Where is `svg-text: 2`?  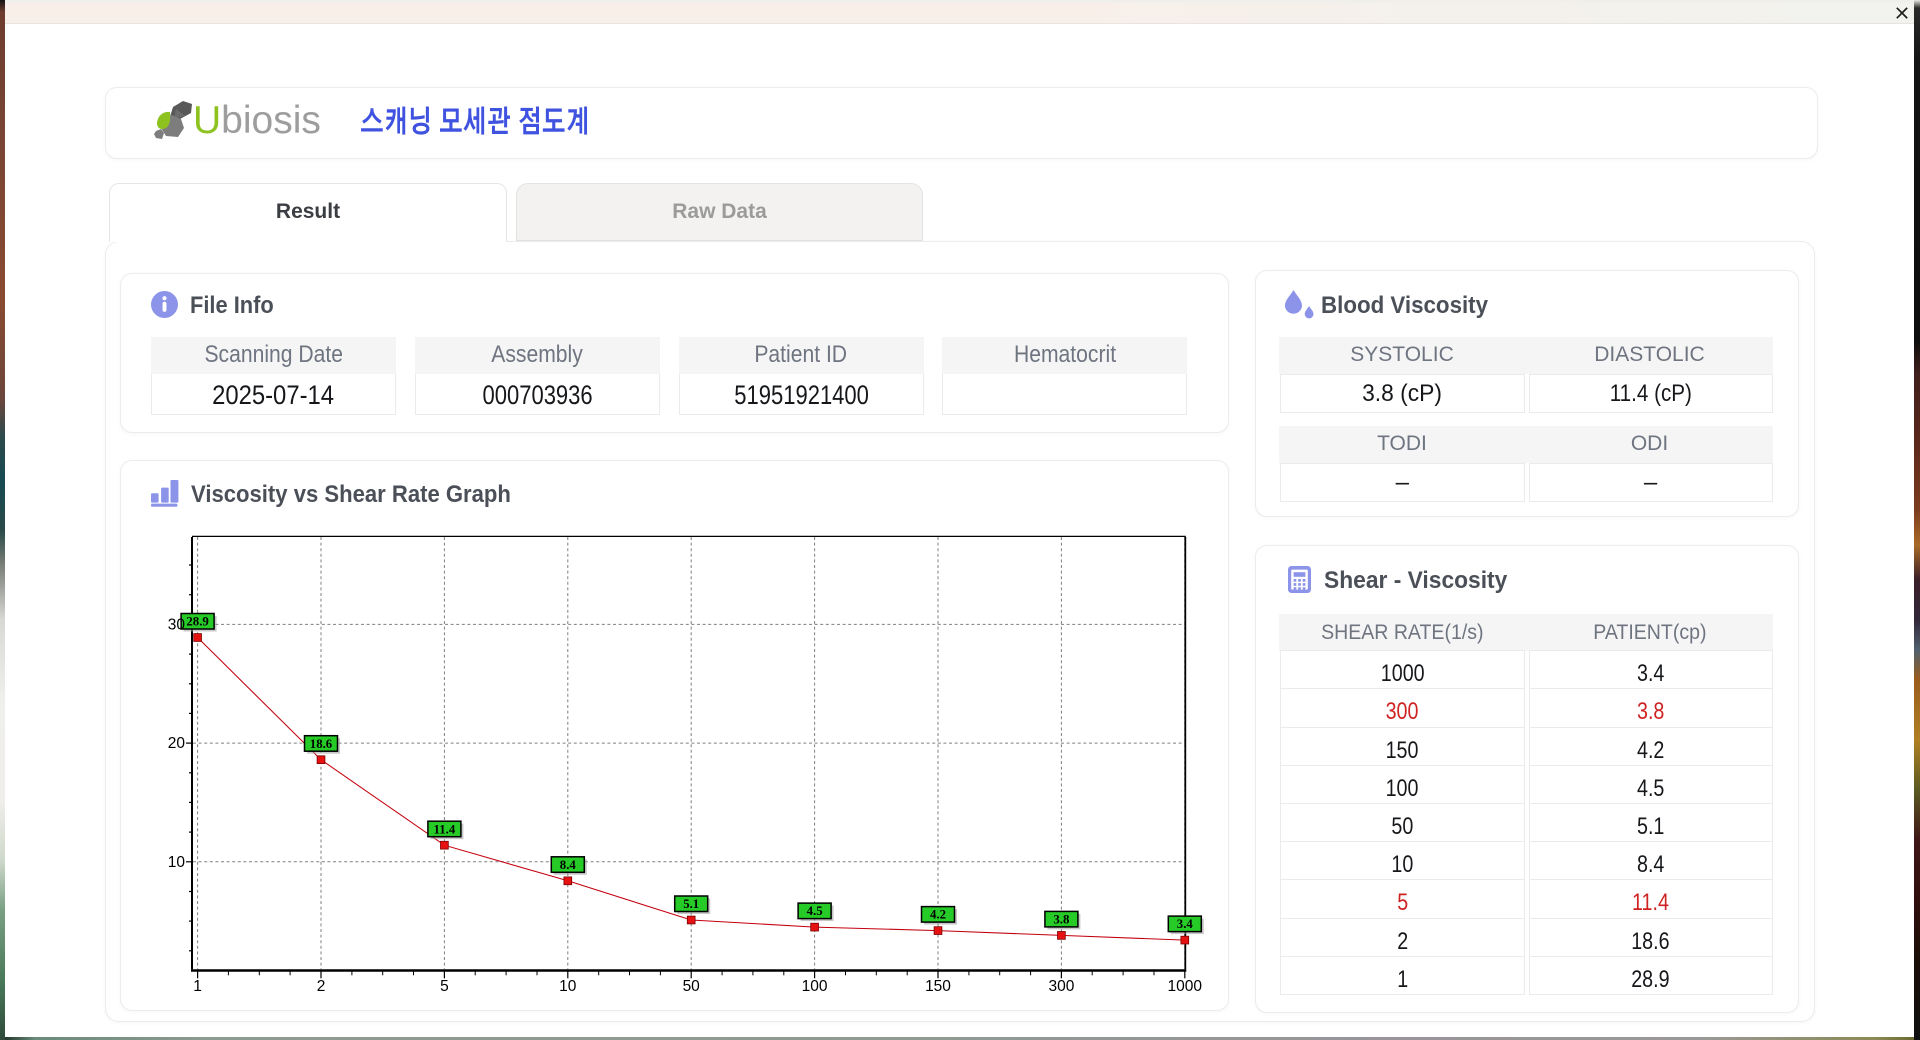 svg-text: 2 is located at coordinates (321, 986).